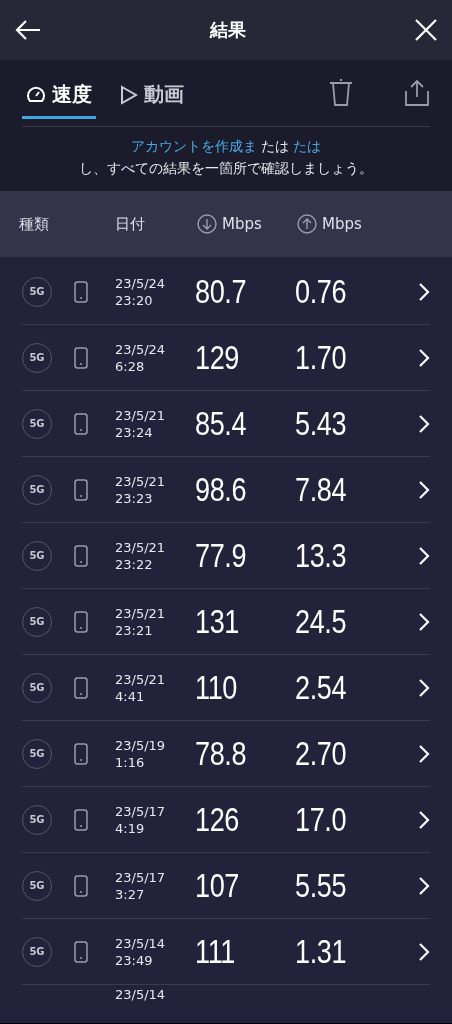 The width and height of the screenshot is (452, 1024). Describe the element at coordinates (141, 745) in the screenshot. I see `test-date: 23/5/19` at that location.